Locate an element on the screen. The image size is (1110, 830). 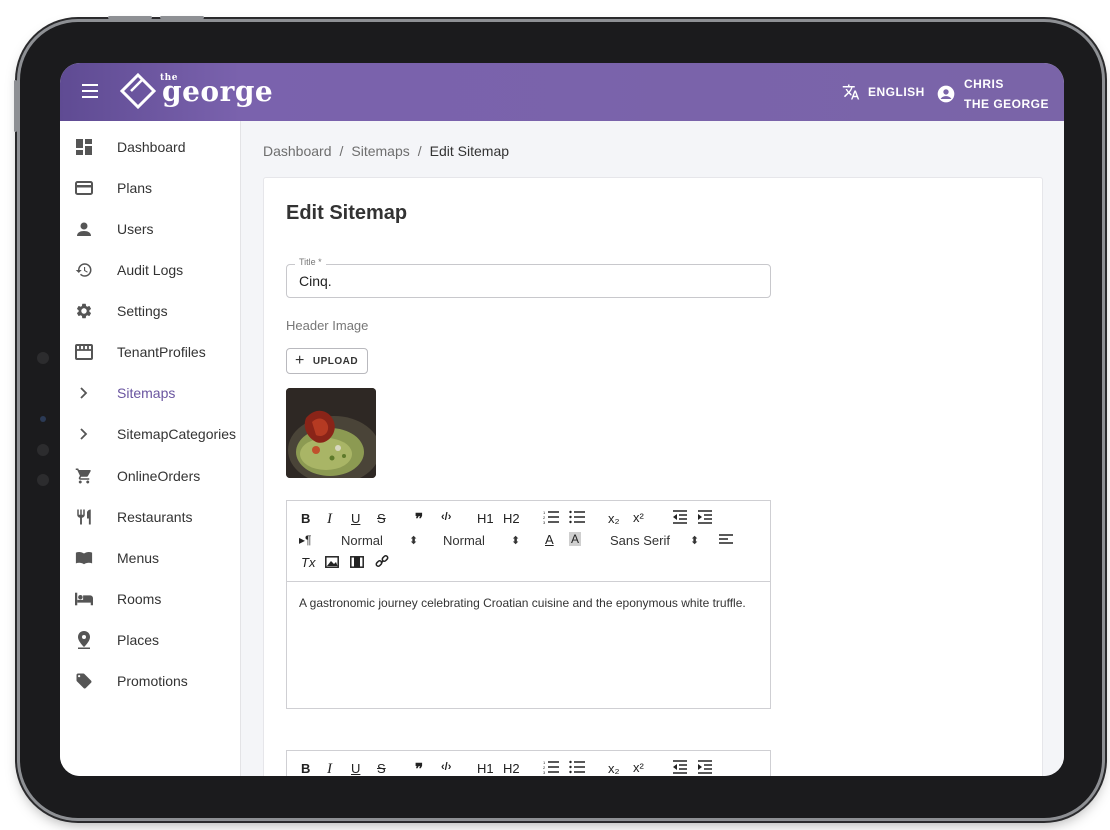
clean-format-label: Tx is located at coordinates (308, 562).